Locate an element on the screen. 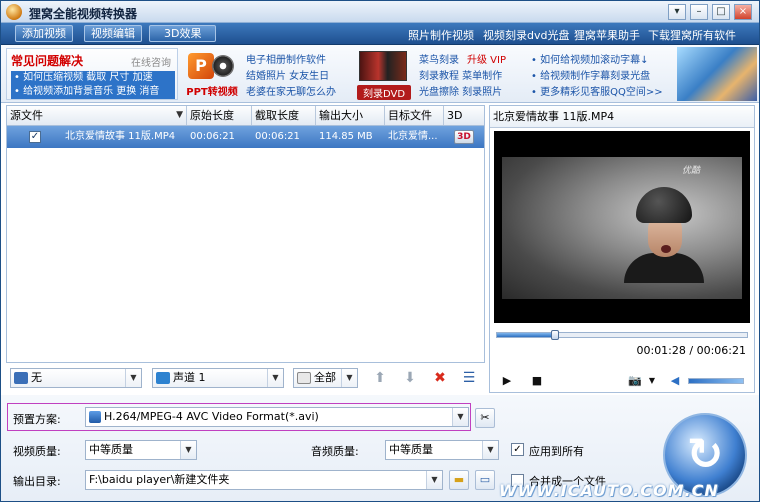 This screenshot has width=760, height=502. 3d-effect-button: 3D效果 is located at coordinates (183, 33).